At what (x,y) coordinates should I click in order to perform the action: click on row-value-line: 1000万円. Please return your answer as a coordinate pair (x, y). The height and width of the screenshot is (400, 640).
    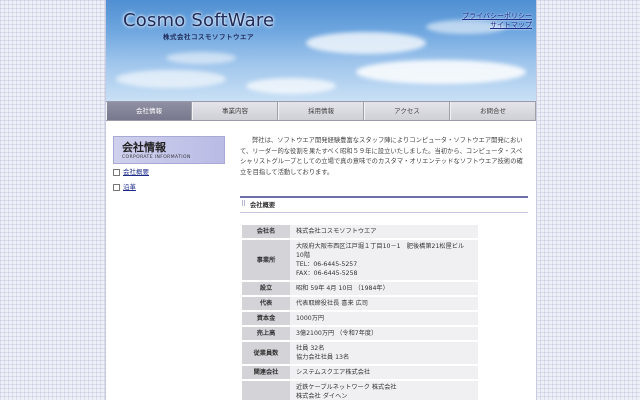
    Looking at the image, I should click on (310, 318).